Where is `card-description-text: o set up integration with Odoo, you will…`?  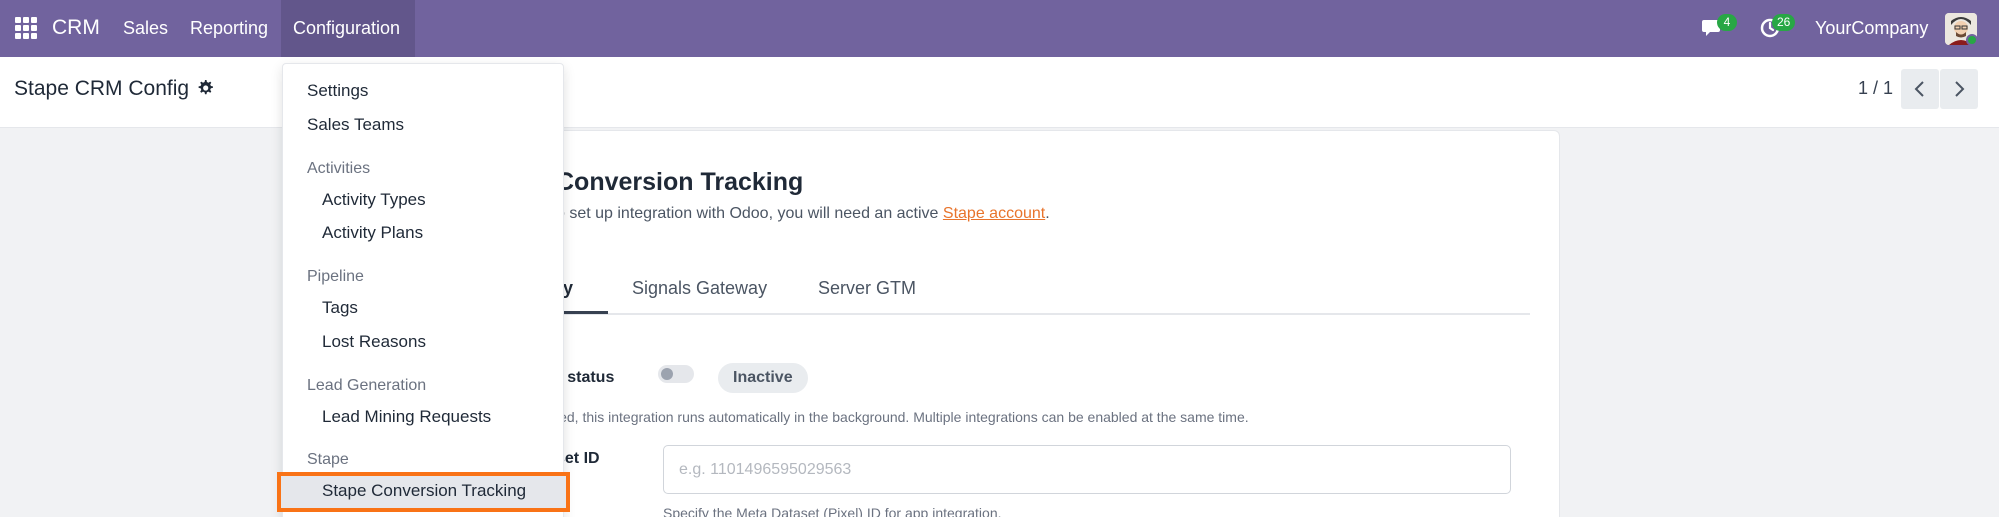 card-description-text: o set up integration with Odoo, you will… is located at coordinates (749, 213).